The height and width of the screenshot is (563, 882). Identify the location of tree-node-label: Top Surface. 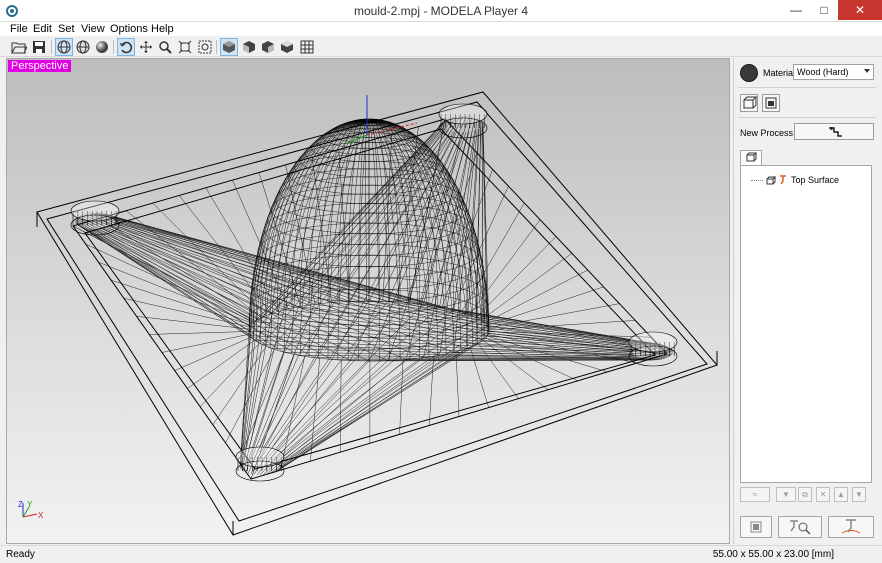
(815, 180).